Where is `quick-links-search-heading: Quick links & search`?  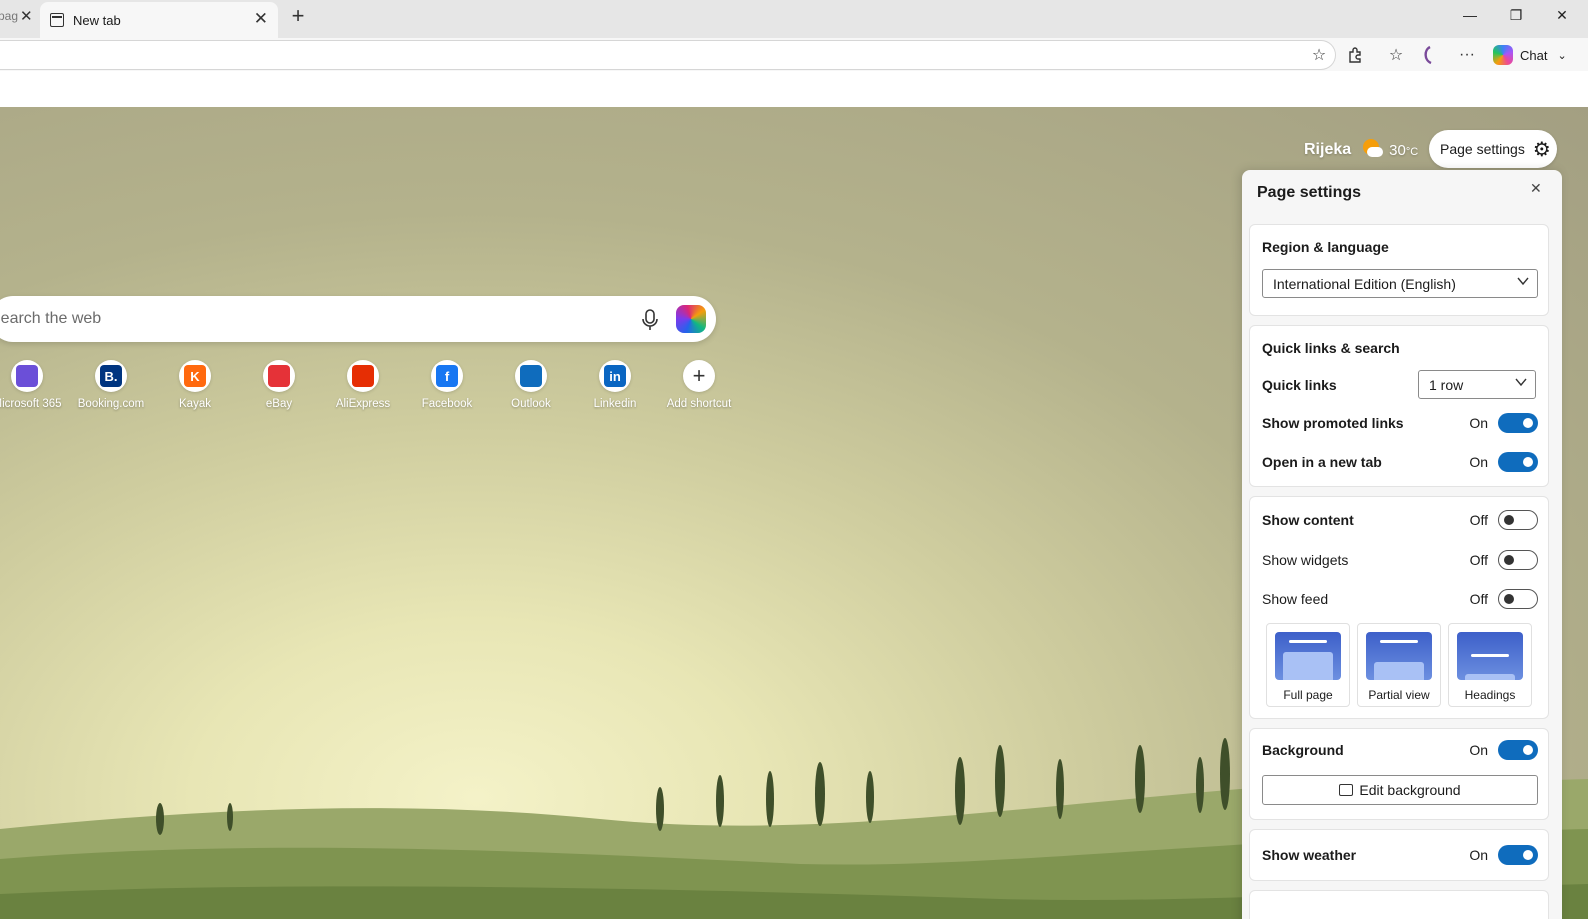
quick-links-search-heading: Quick links & search is located at coordinates (1331, 348).